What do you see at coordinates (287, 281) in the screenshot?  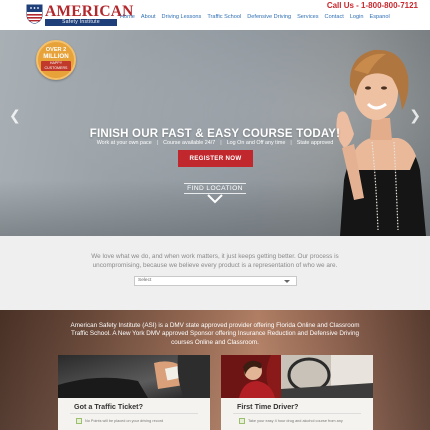 I see `caret-down-icon` at bounding box center [287, 281].